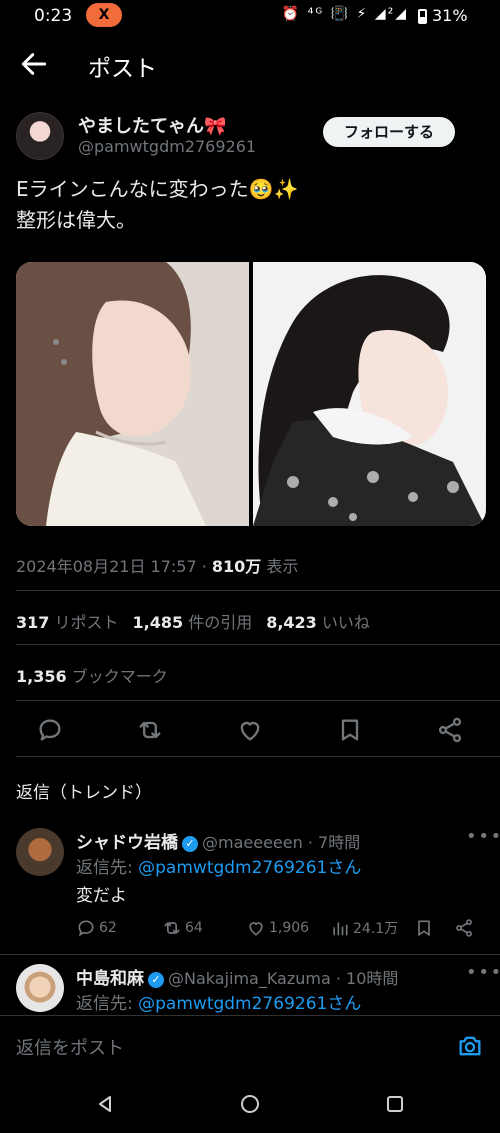 The image size is (500, 1133). What do you see at coordinates (182, 928) in the screenshot?
I see `reply-repost-button: 64` at bounding box center [182, 928].